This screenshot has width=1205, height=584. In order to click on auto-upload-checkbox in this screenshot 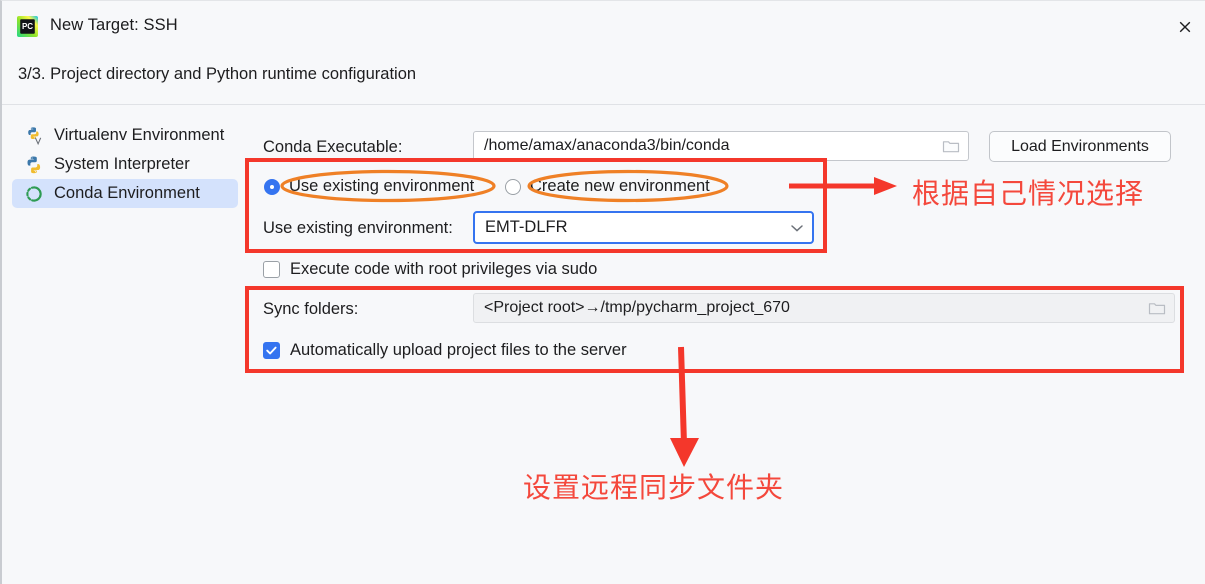, I will do `click(271, 350)`.